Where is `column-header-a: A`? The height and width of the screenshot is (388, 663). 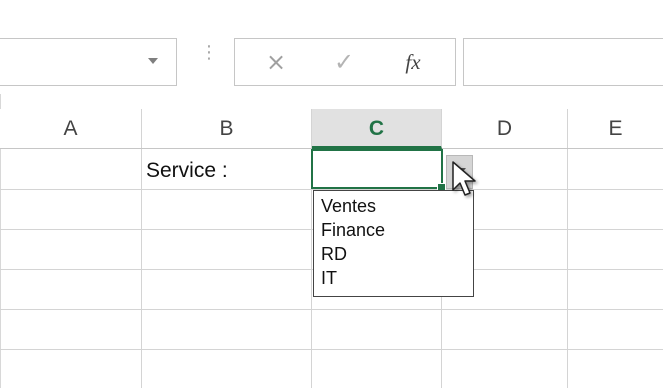
column-header-a: A is located at coordinates (71, 128).